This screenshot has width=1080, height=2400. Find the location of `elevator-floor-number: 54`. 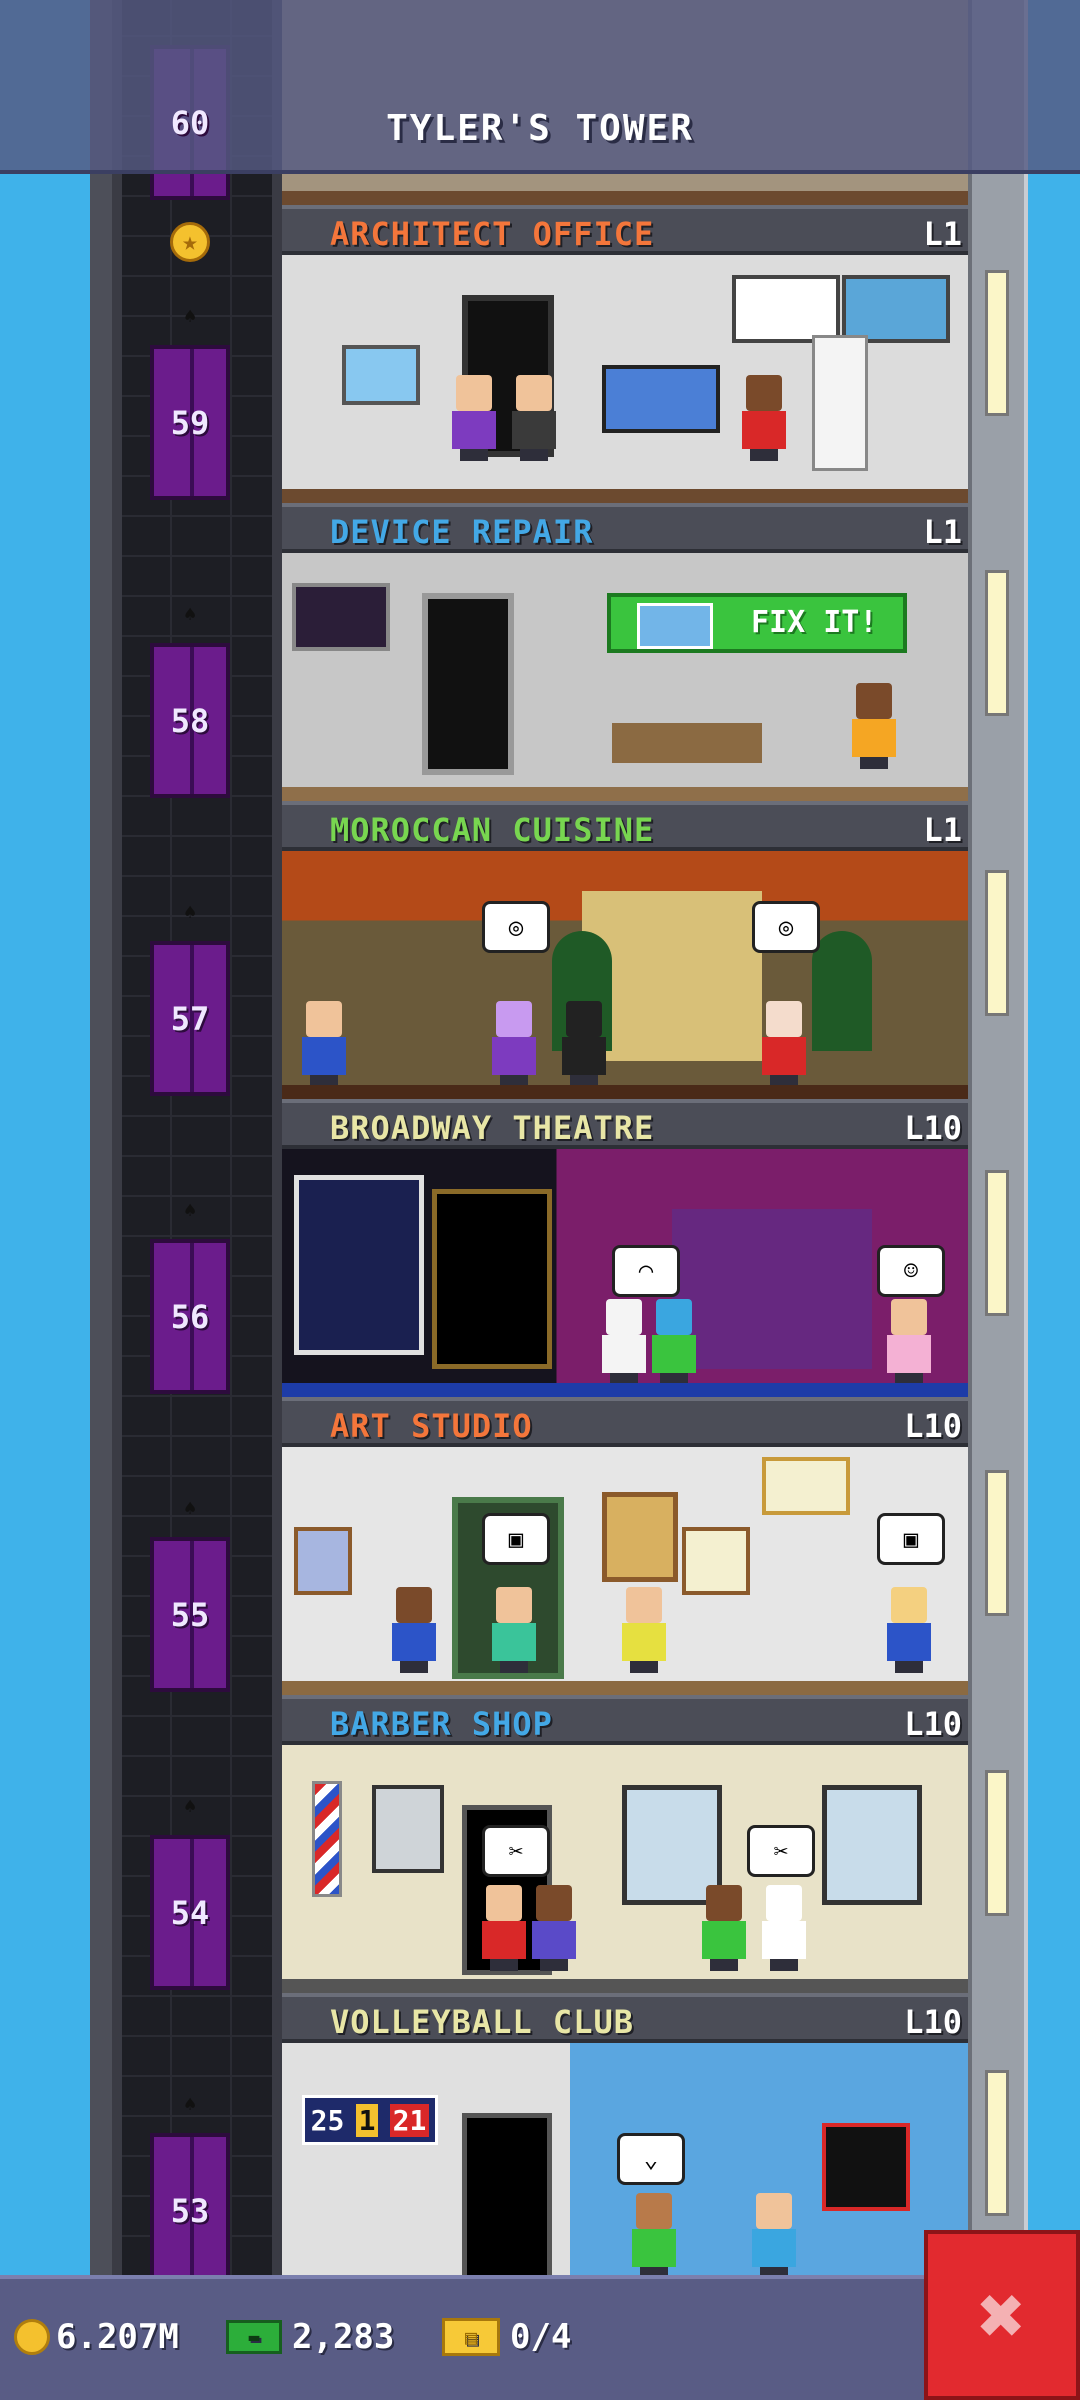

elevator-floor-number: 54 is located at coordinates (190, 1912).